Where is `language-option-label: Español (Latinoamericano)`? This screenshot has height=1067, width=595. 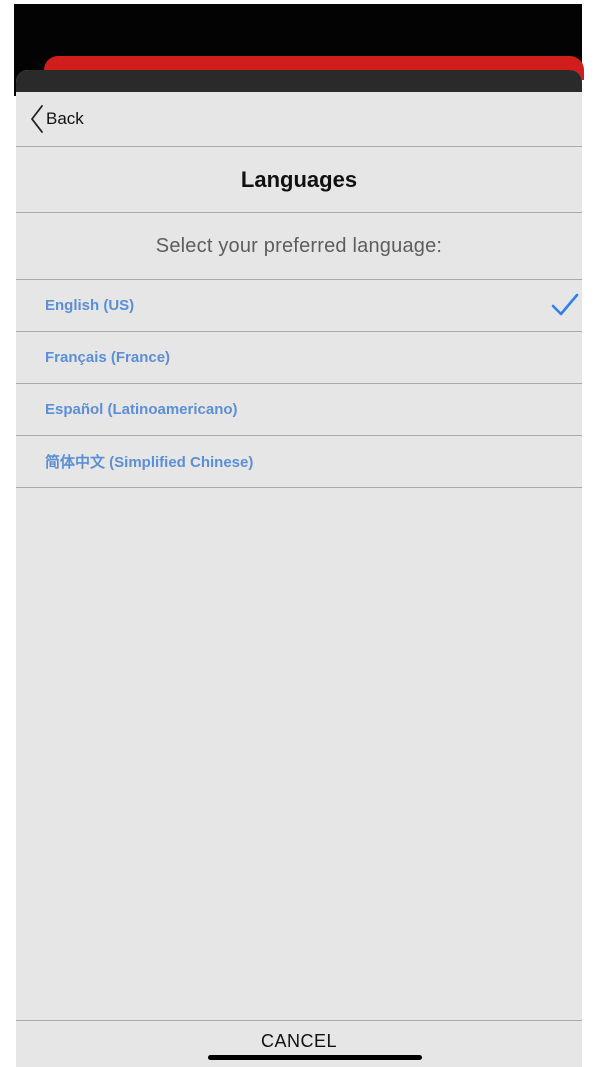 language-option-label: Español (Latinoamericano) is located at coordinates (141, 409).